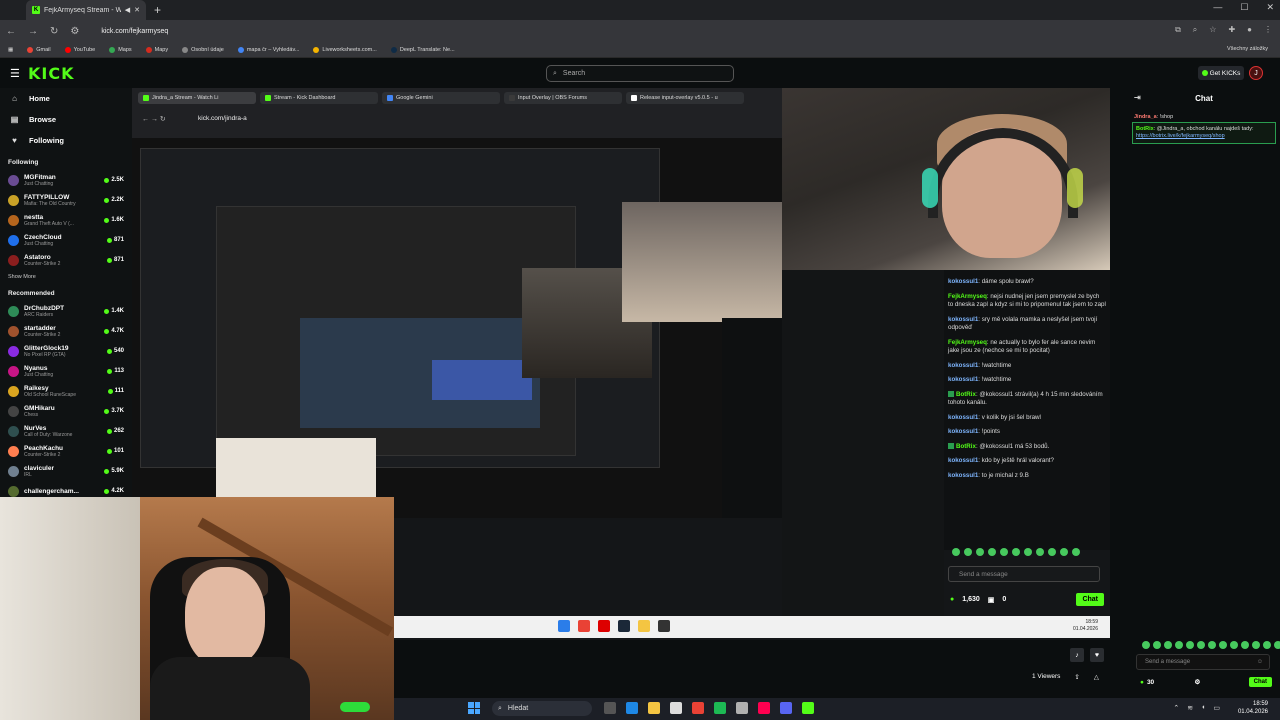  What do you see at coordinates (74, 31) in the screenshot?
I see `site-info-icon: ⚙` at bounding box center [74, 31].